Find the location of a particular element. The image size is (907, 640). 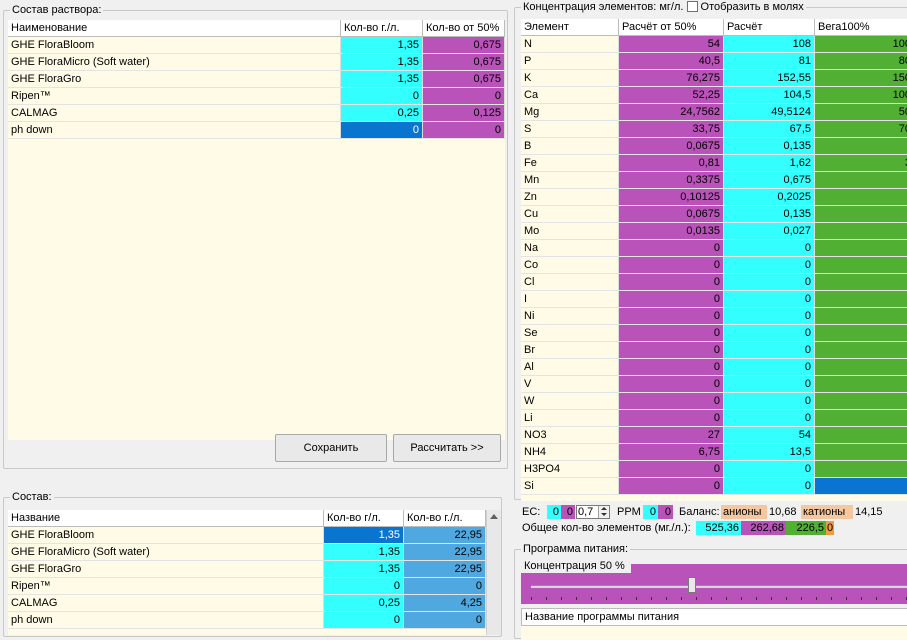

table-row: Br 0 0 is located at coordinates (714, 350).